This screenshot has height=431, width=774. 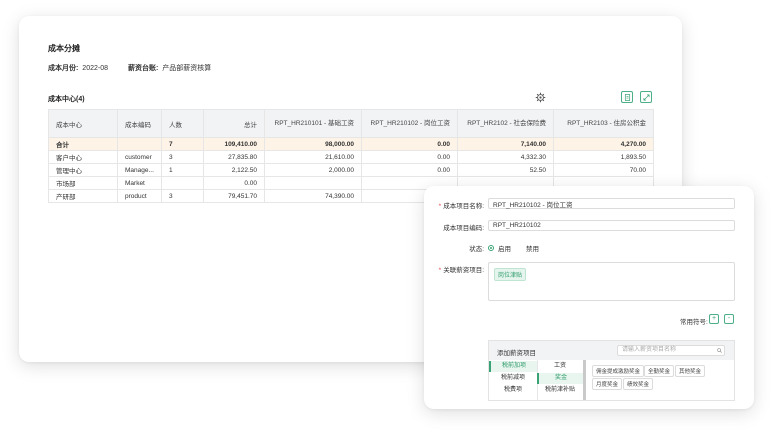 What do you see at coordinates (139, 196) in the screenshot?
I see `table-cell: product` at bounding box center [139, 196].